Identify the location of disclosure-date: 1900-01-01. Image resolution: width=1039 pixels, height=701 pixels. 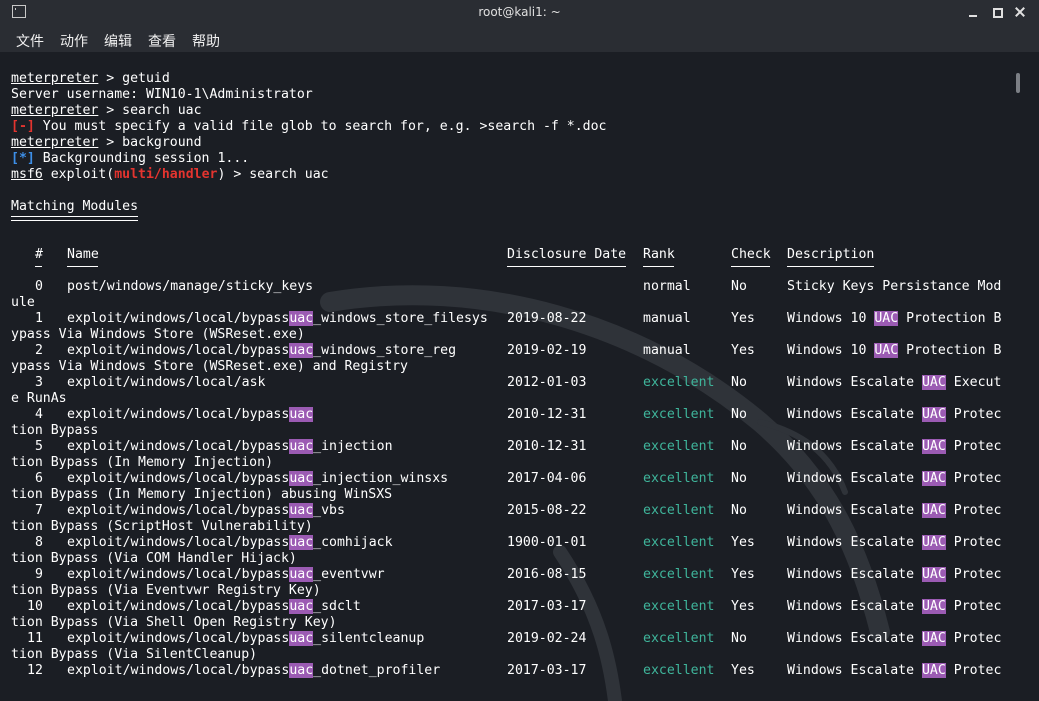
(547, 542).